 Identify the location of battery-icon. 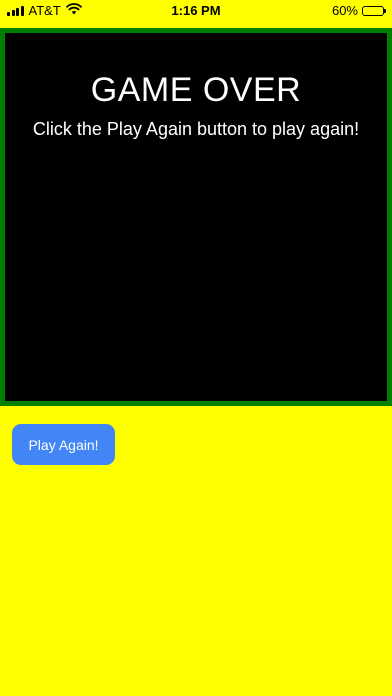
(374, 10).